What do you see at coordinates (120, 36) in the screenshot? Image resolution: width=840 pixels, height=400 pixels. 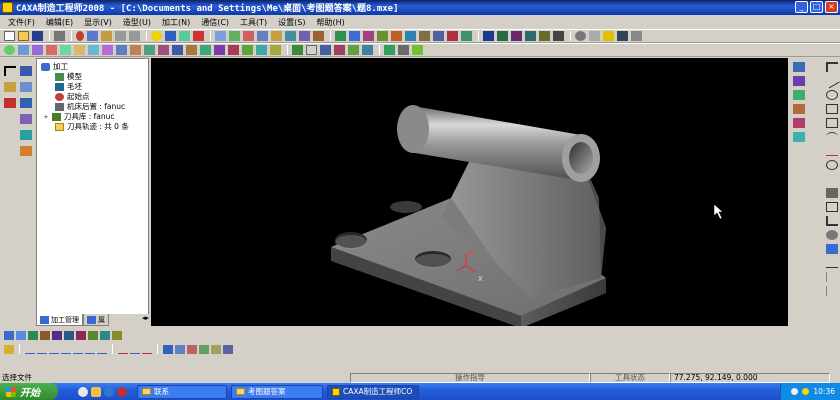 I see `undo-icon` at bounding box center [120, 36].